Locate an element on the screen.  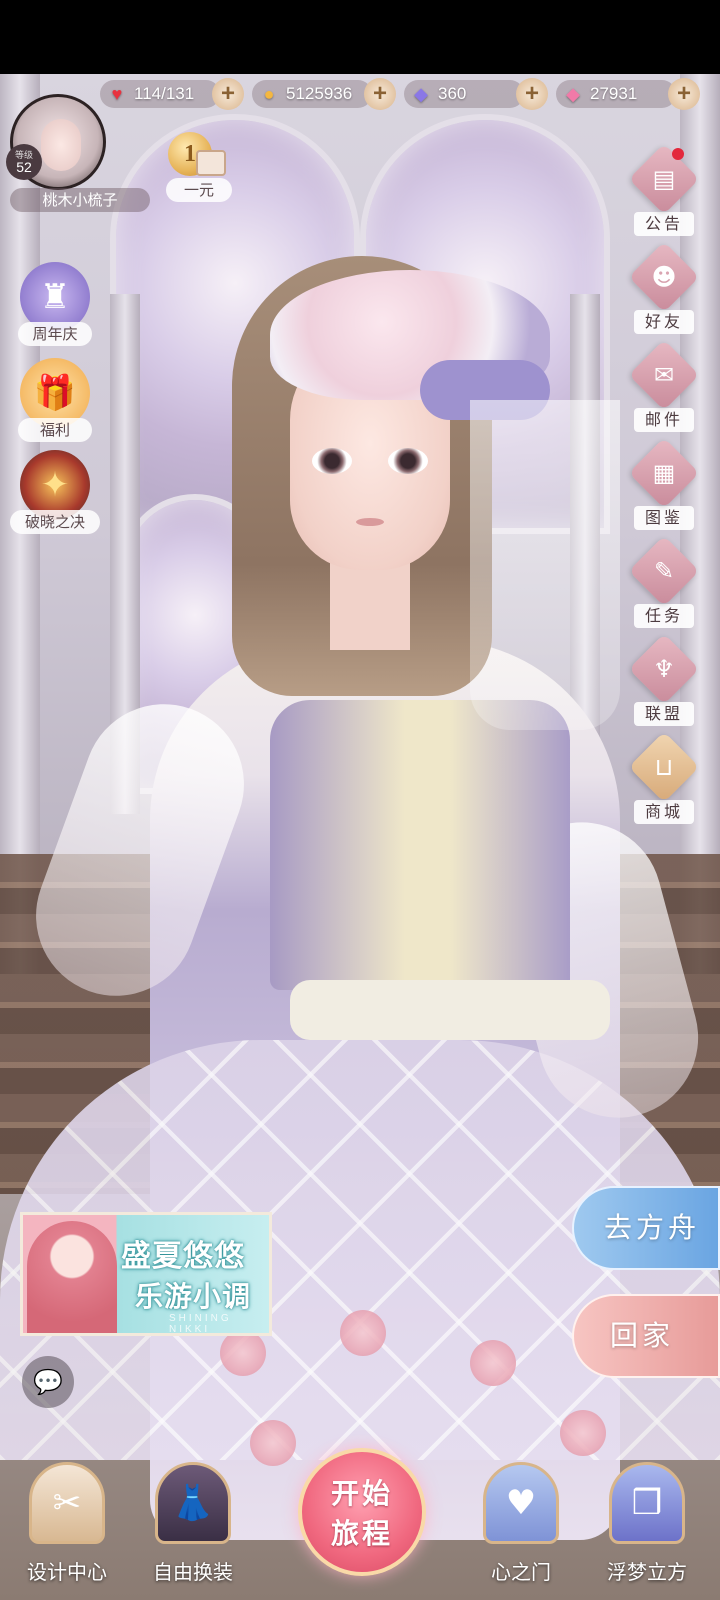
pink-crystal-icon: ◆ is located at coordinates (573, 93).